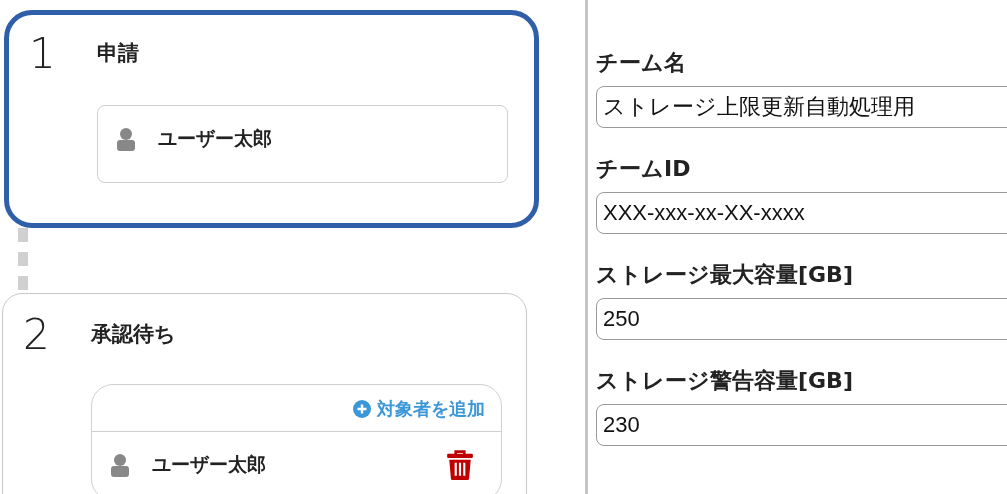  I want to click on input-field: 230, so click(801, 425).